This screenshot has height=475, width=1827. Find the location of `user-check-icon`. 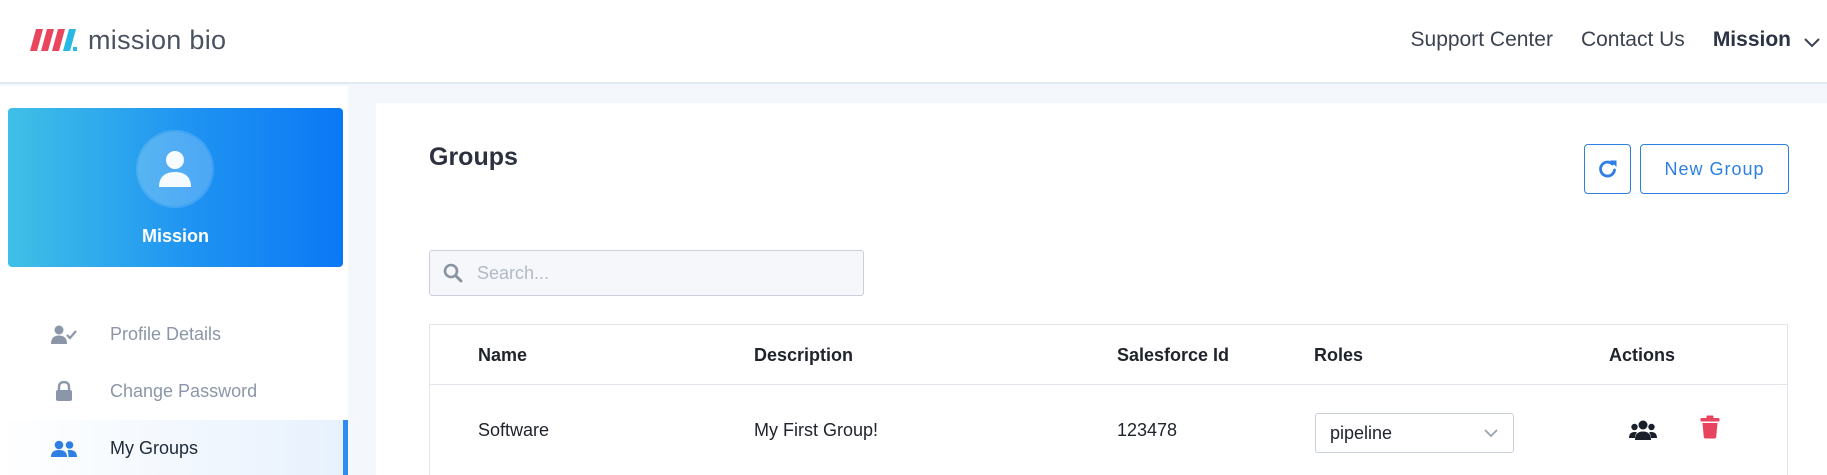

user-check-icon is located at coordinates (64, 335).